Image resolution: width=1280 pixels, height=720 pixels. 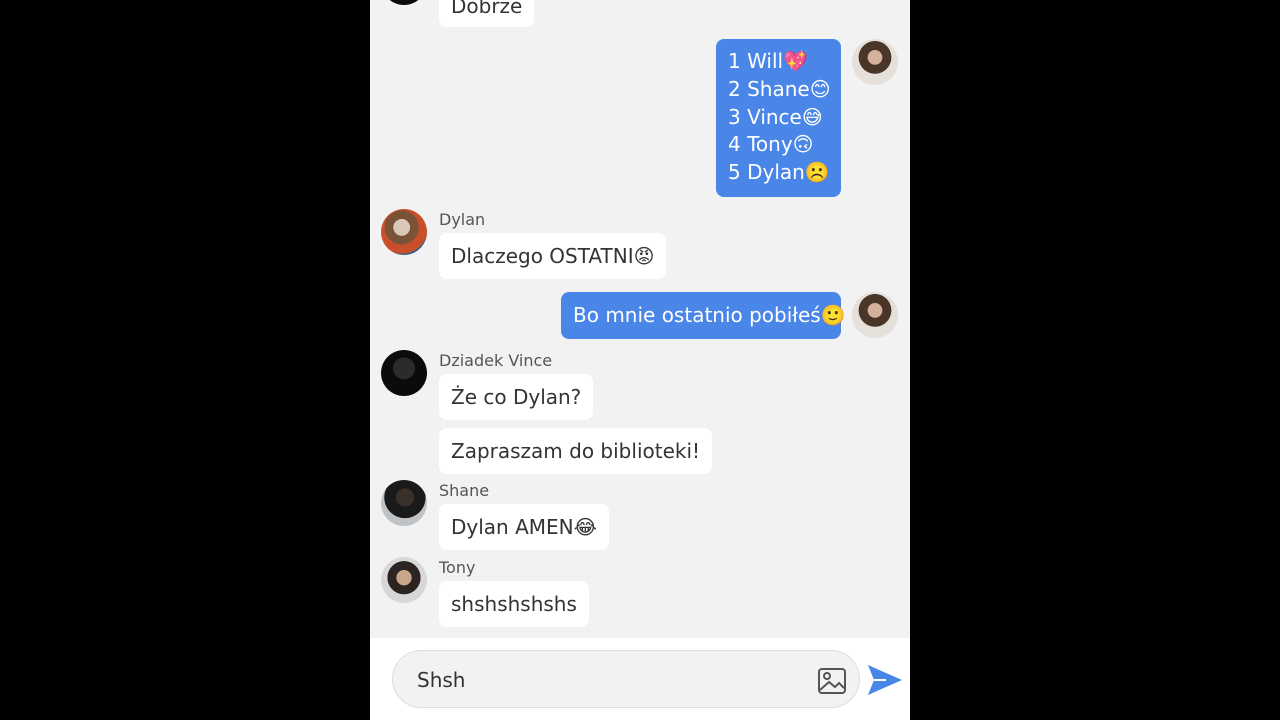 I want to click on message-bubble: Że co Dylan?, so click(x=516, y=397).